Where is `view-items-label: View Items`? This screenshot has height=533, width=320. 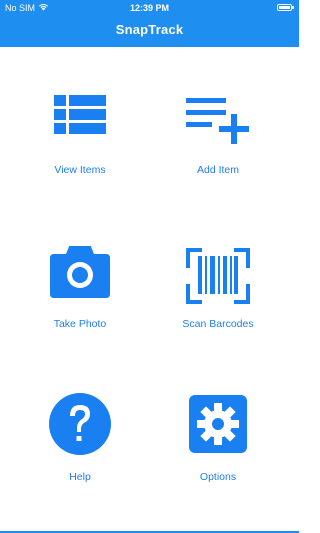 view-items-label: View Items is located at coordinates (80, 170).